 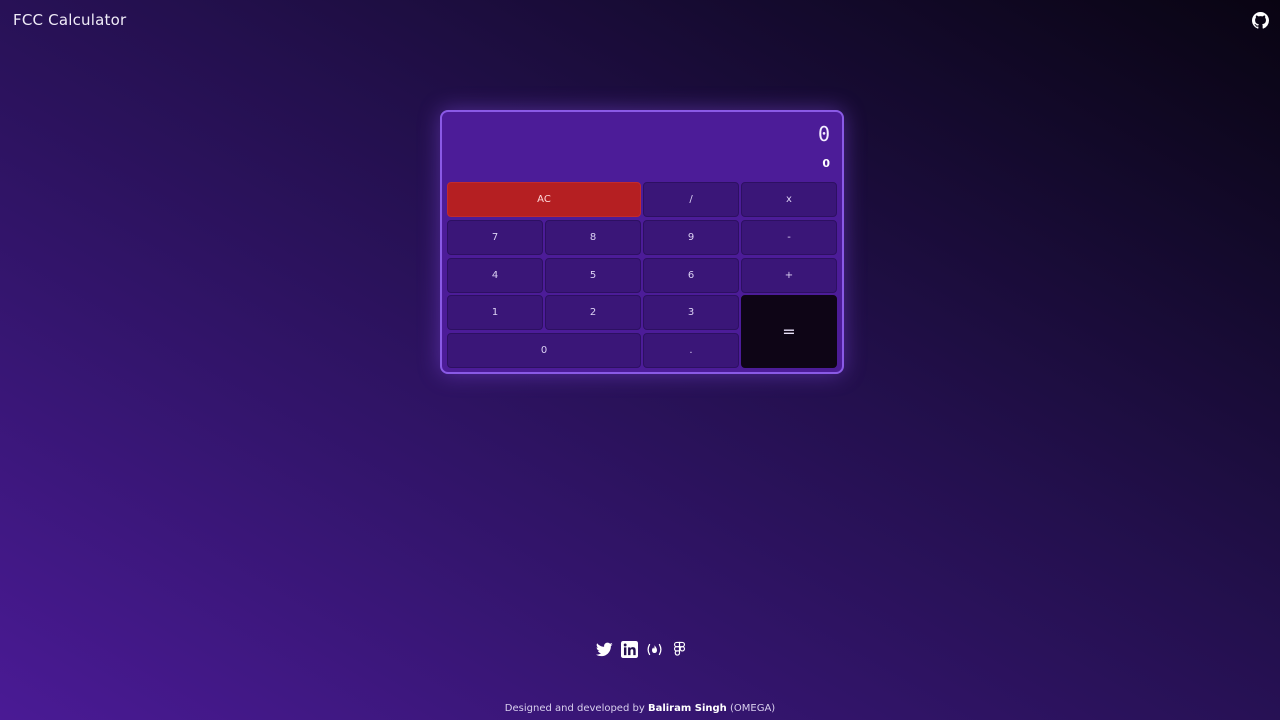 What do you see at coordinates (629, 649) in the screenshot?
I see `linkedin-icon` at bounding box center [629, 649].